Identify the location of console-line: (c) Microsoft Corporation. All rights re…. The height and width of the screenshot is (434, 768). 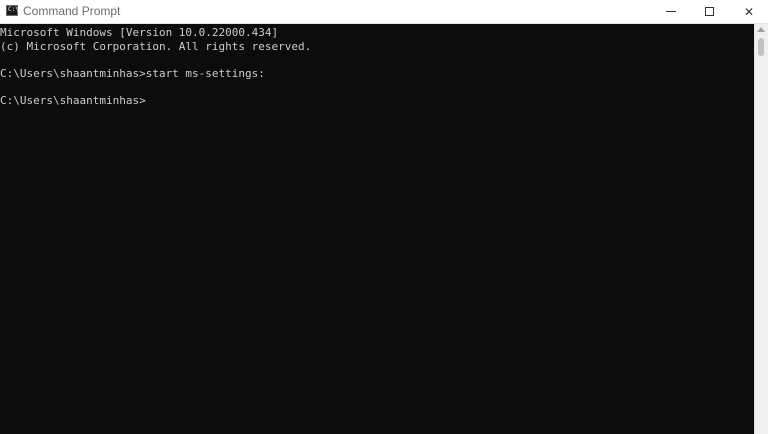
(156, 46).